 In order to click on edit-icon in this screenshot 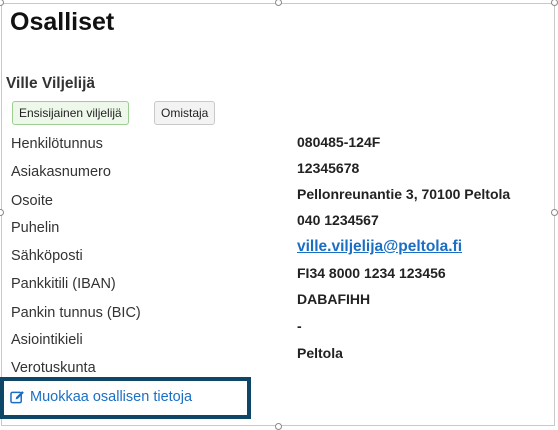, I will do `click(17, 397)`.